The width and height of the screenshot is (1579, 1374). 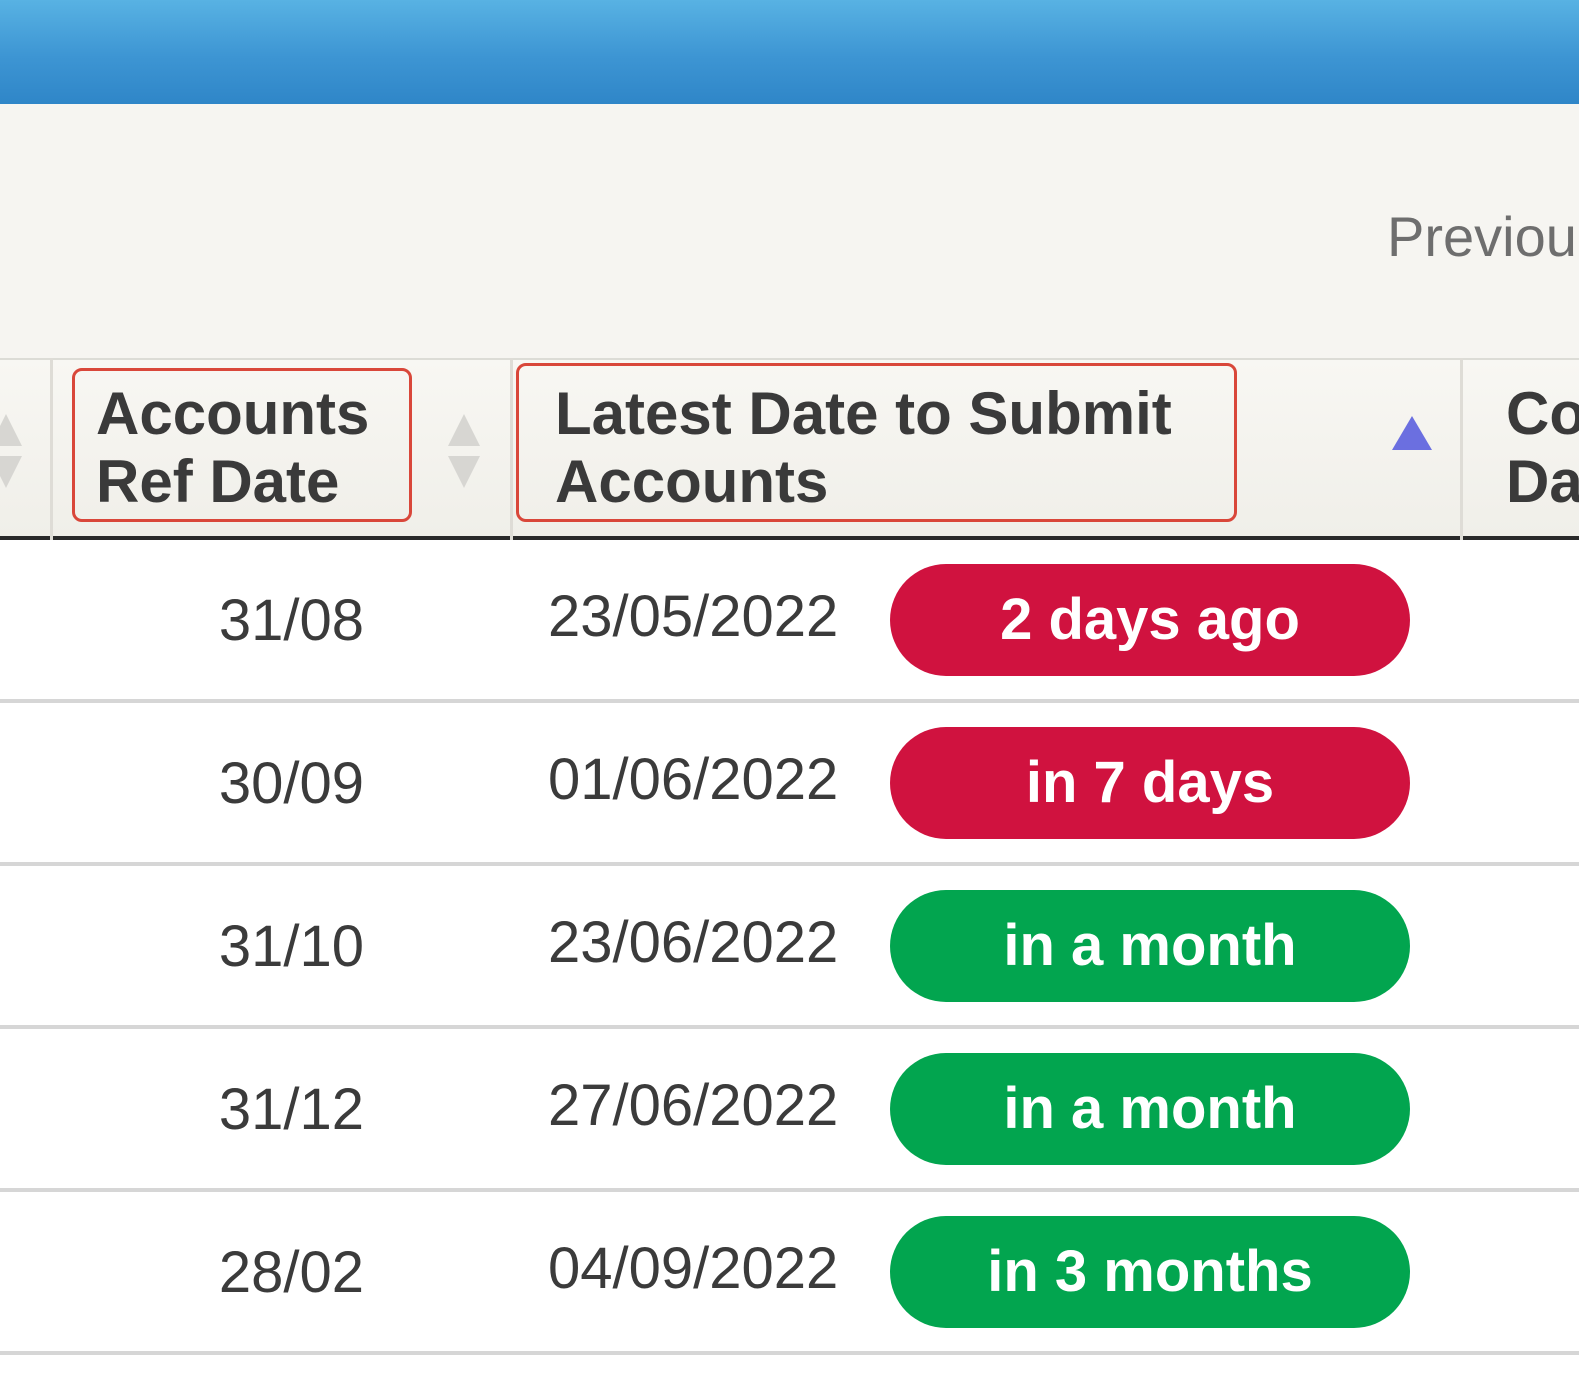 What do you see at coordinates (1542, 481) in the screenshot?
I see `header-line: Da` at bounding box center [1542, 481].